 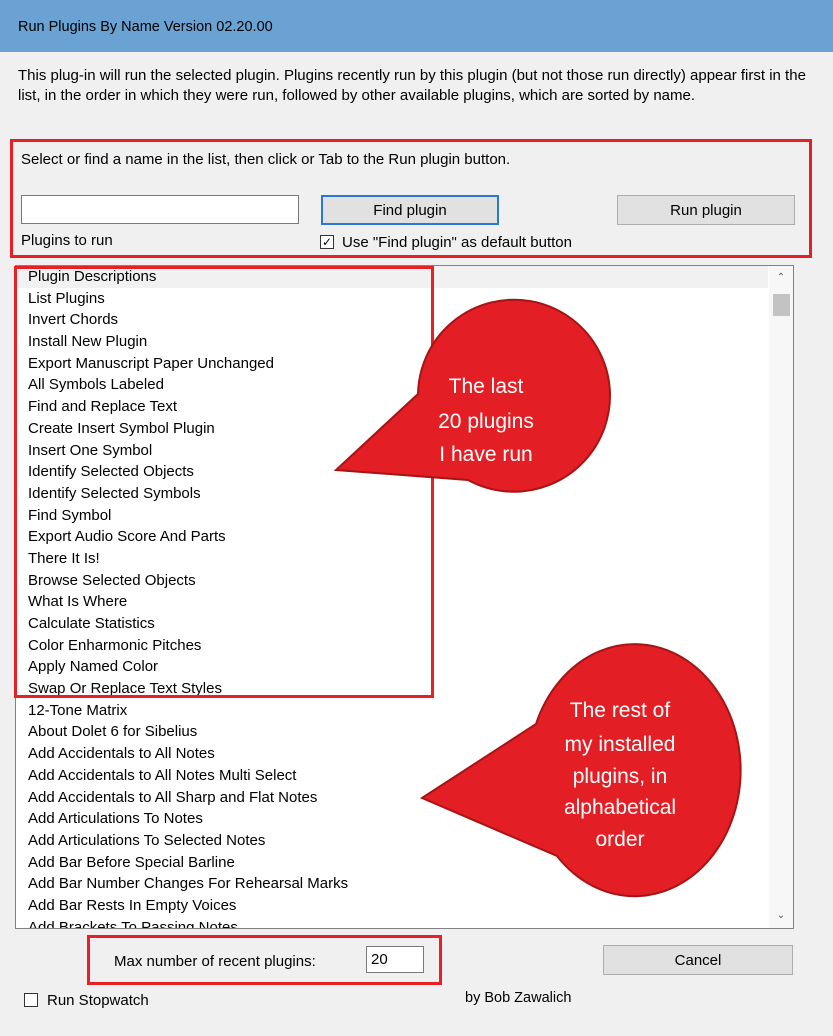 What do you see at coordinates (698, 960) in the screenshot?
I see `cancel-button: Cancel` at bounding box center [698, 960].